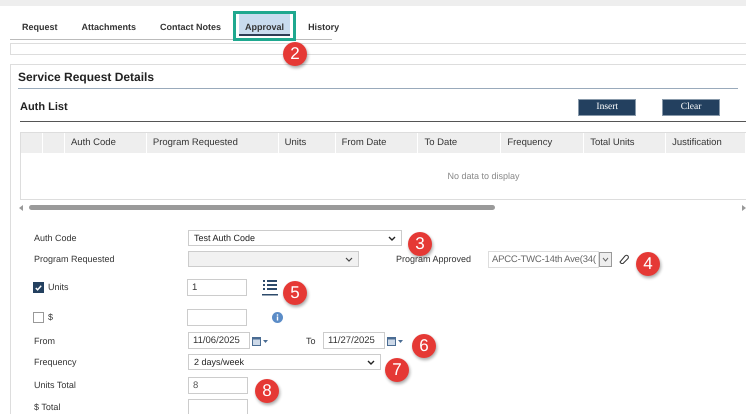 This screenshot has width=746, height=414. What do you see at coordinates (624, 259) in the screenshot?
I see `eraser-icon` at bounding box center [624, 259].